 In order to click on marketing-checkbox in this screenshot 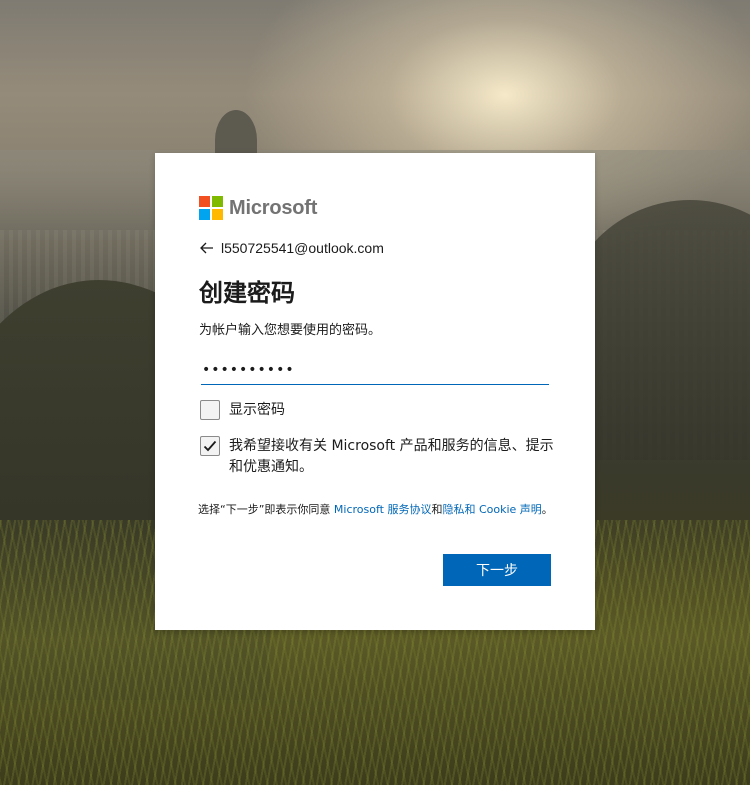, I will do `click(210, 446)`.